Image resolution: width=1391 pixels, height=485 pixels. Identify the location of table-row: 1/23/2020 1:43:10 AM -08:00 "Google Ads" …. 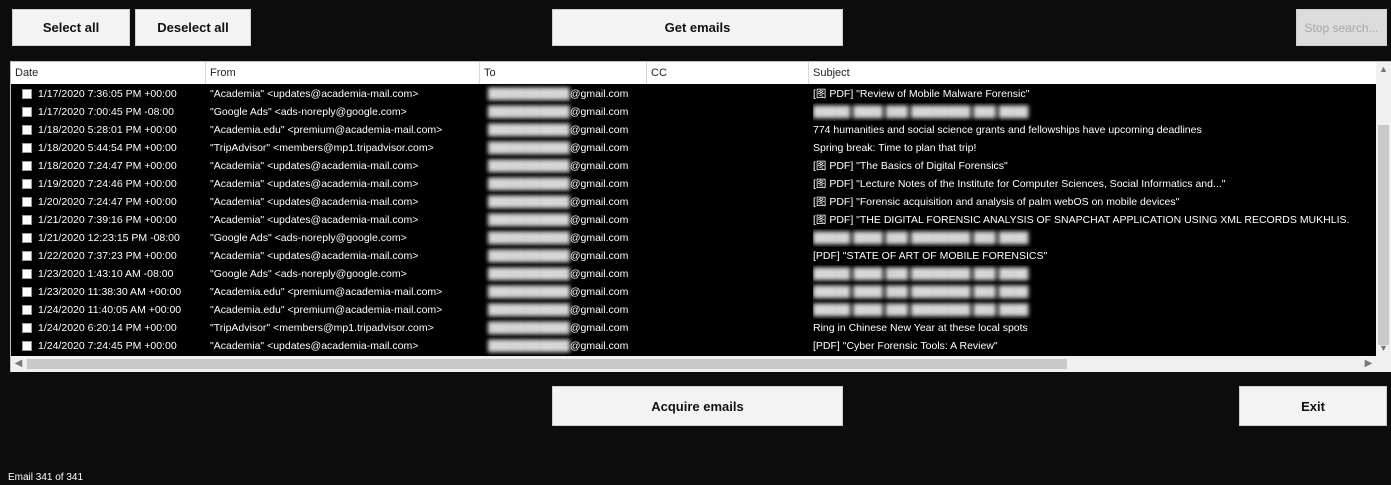
(693, 274).